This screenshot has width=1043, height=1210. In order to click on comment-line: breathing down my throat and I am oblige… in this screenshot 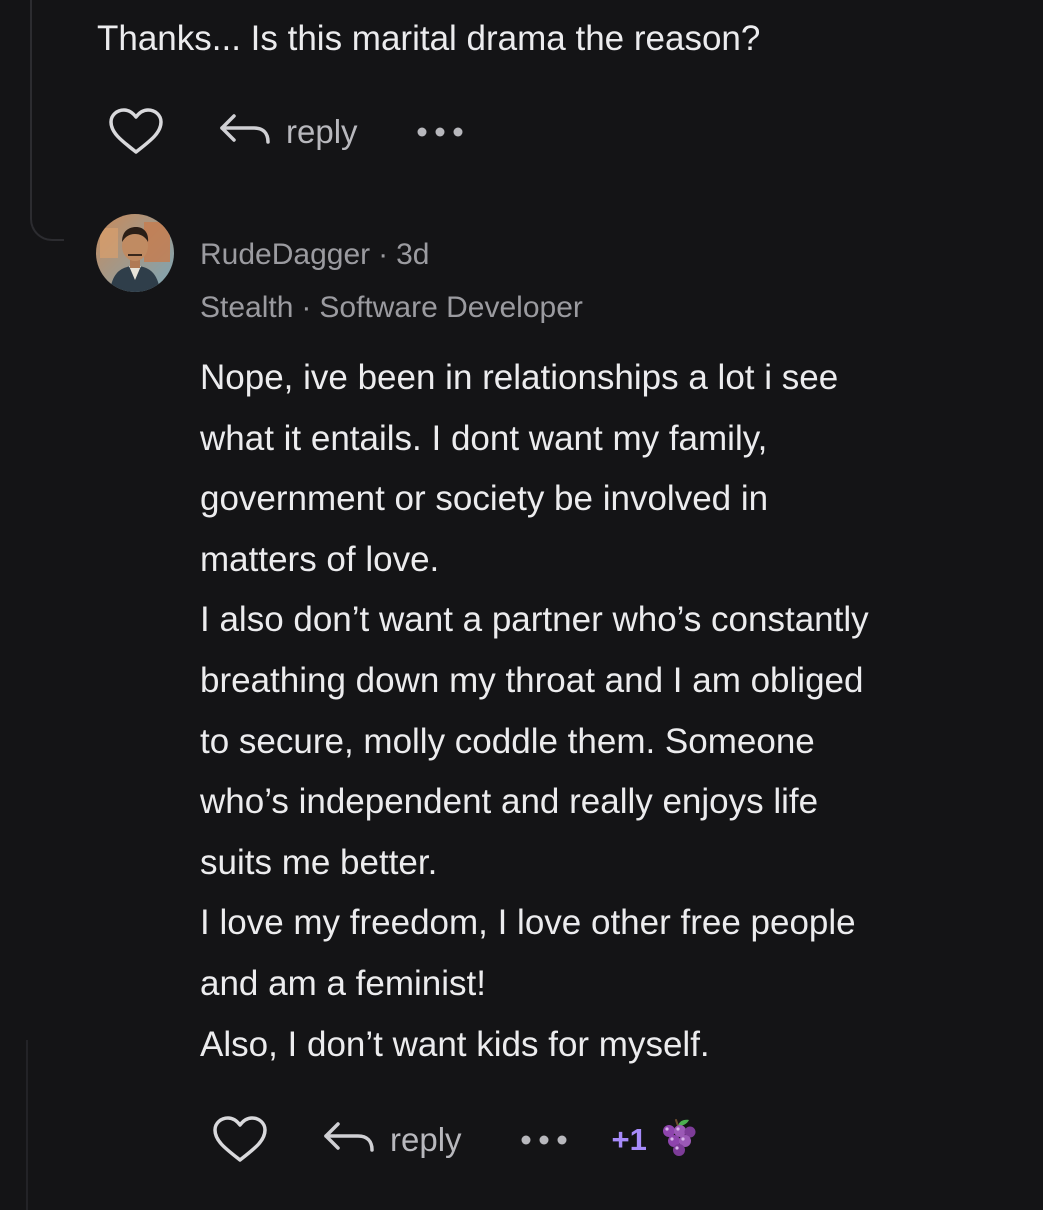, I will do `click(532, 680)`.